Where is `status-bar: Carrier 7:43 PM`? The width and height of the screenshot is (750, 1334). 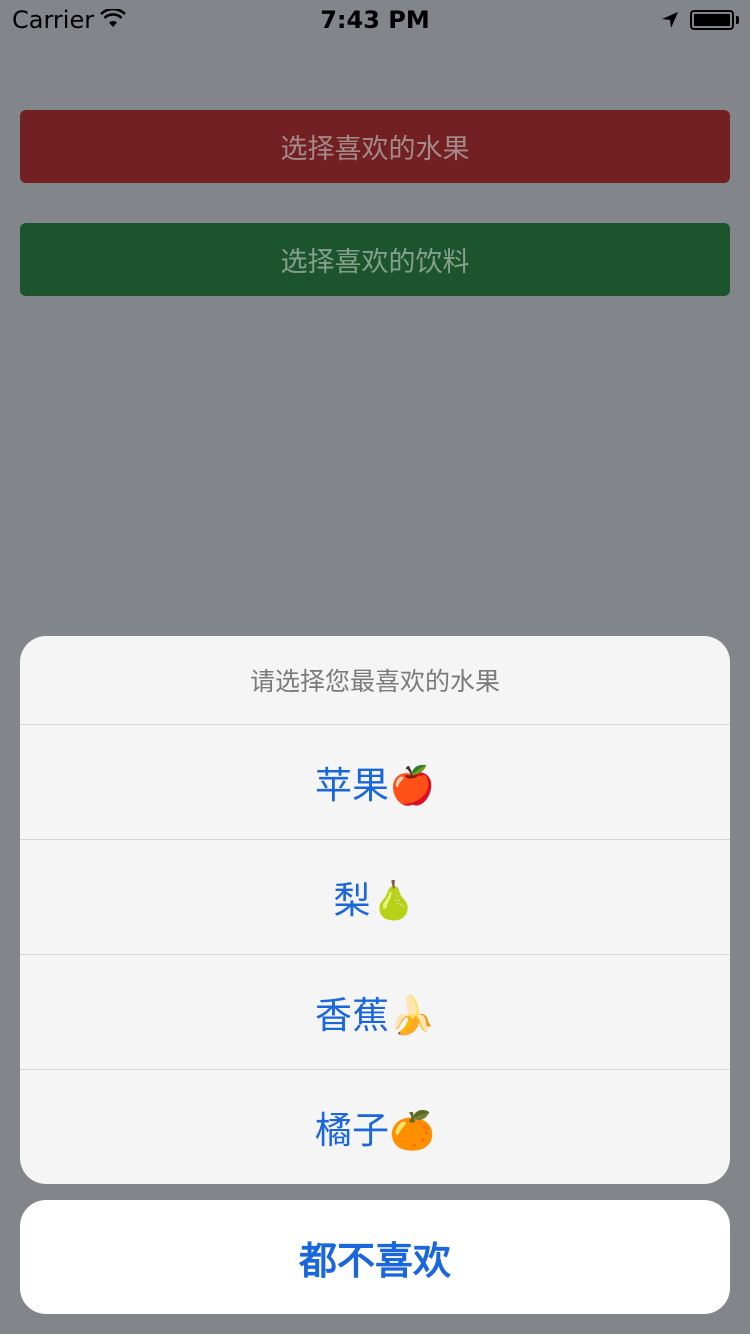
status-bar: Carrier 7:43 PM is located at coordinates (375, 20).